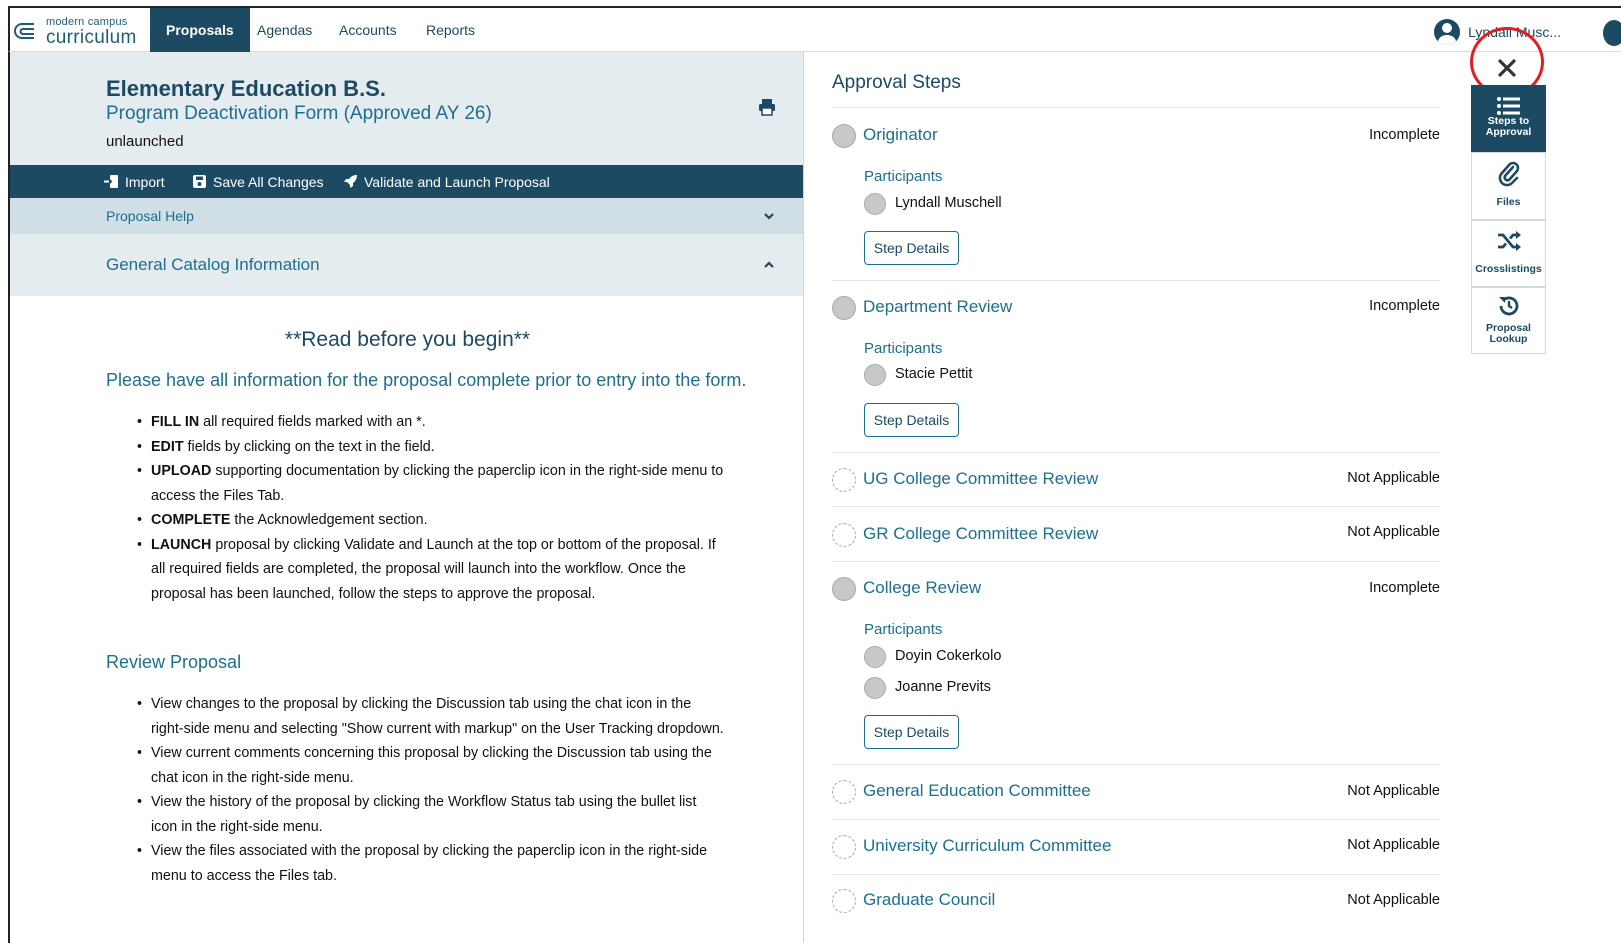 This screenshot has height=943, width=1621. What do you see at coordinates (450, 31) in the screenshot?
I see `nav-reports: Reports` at bounding box center [450, 31].